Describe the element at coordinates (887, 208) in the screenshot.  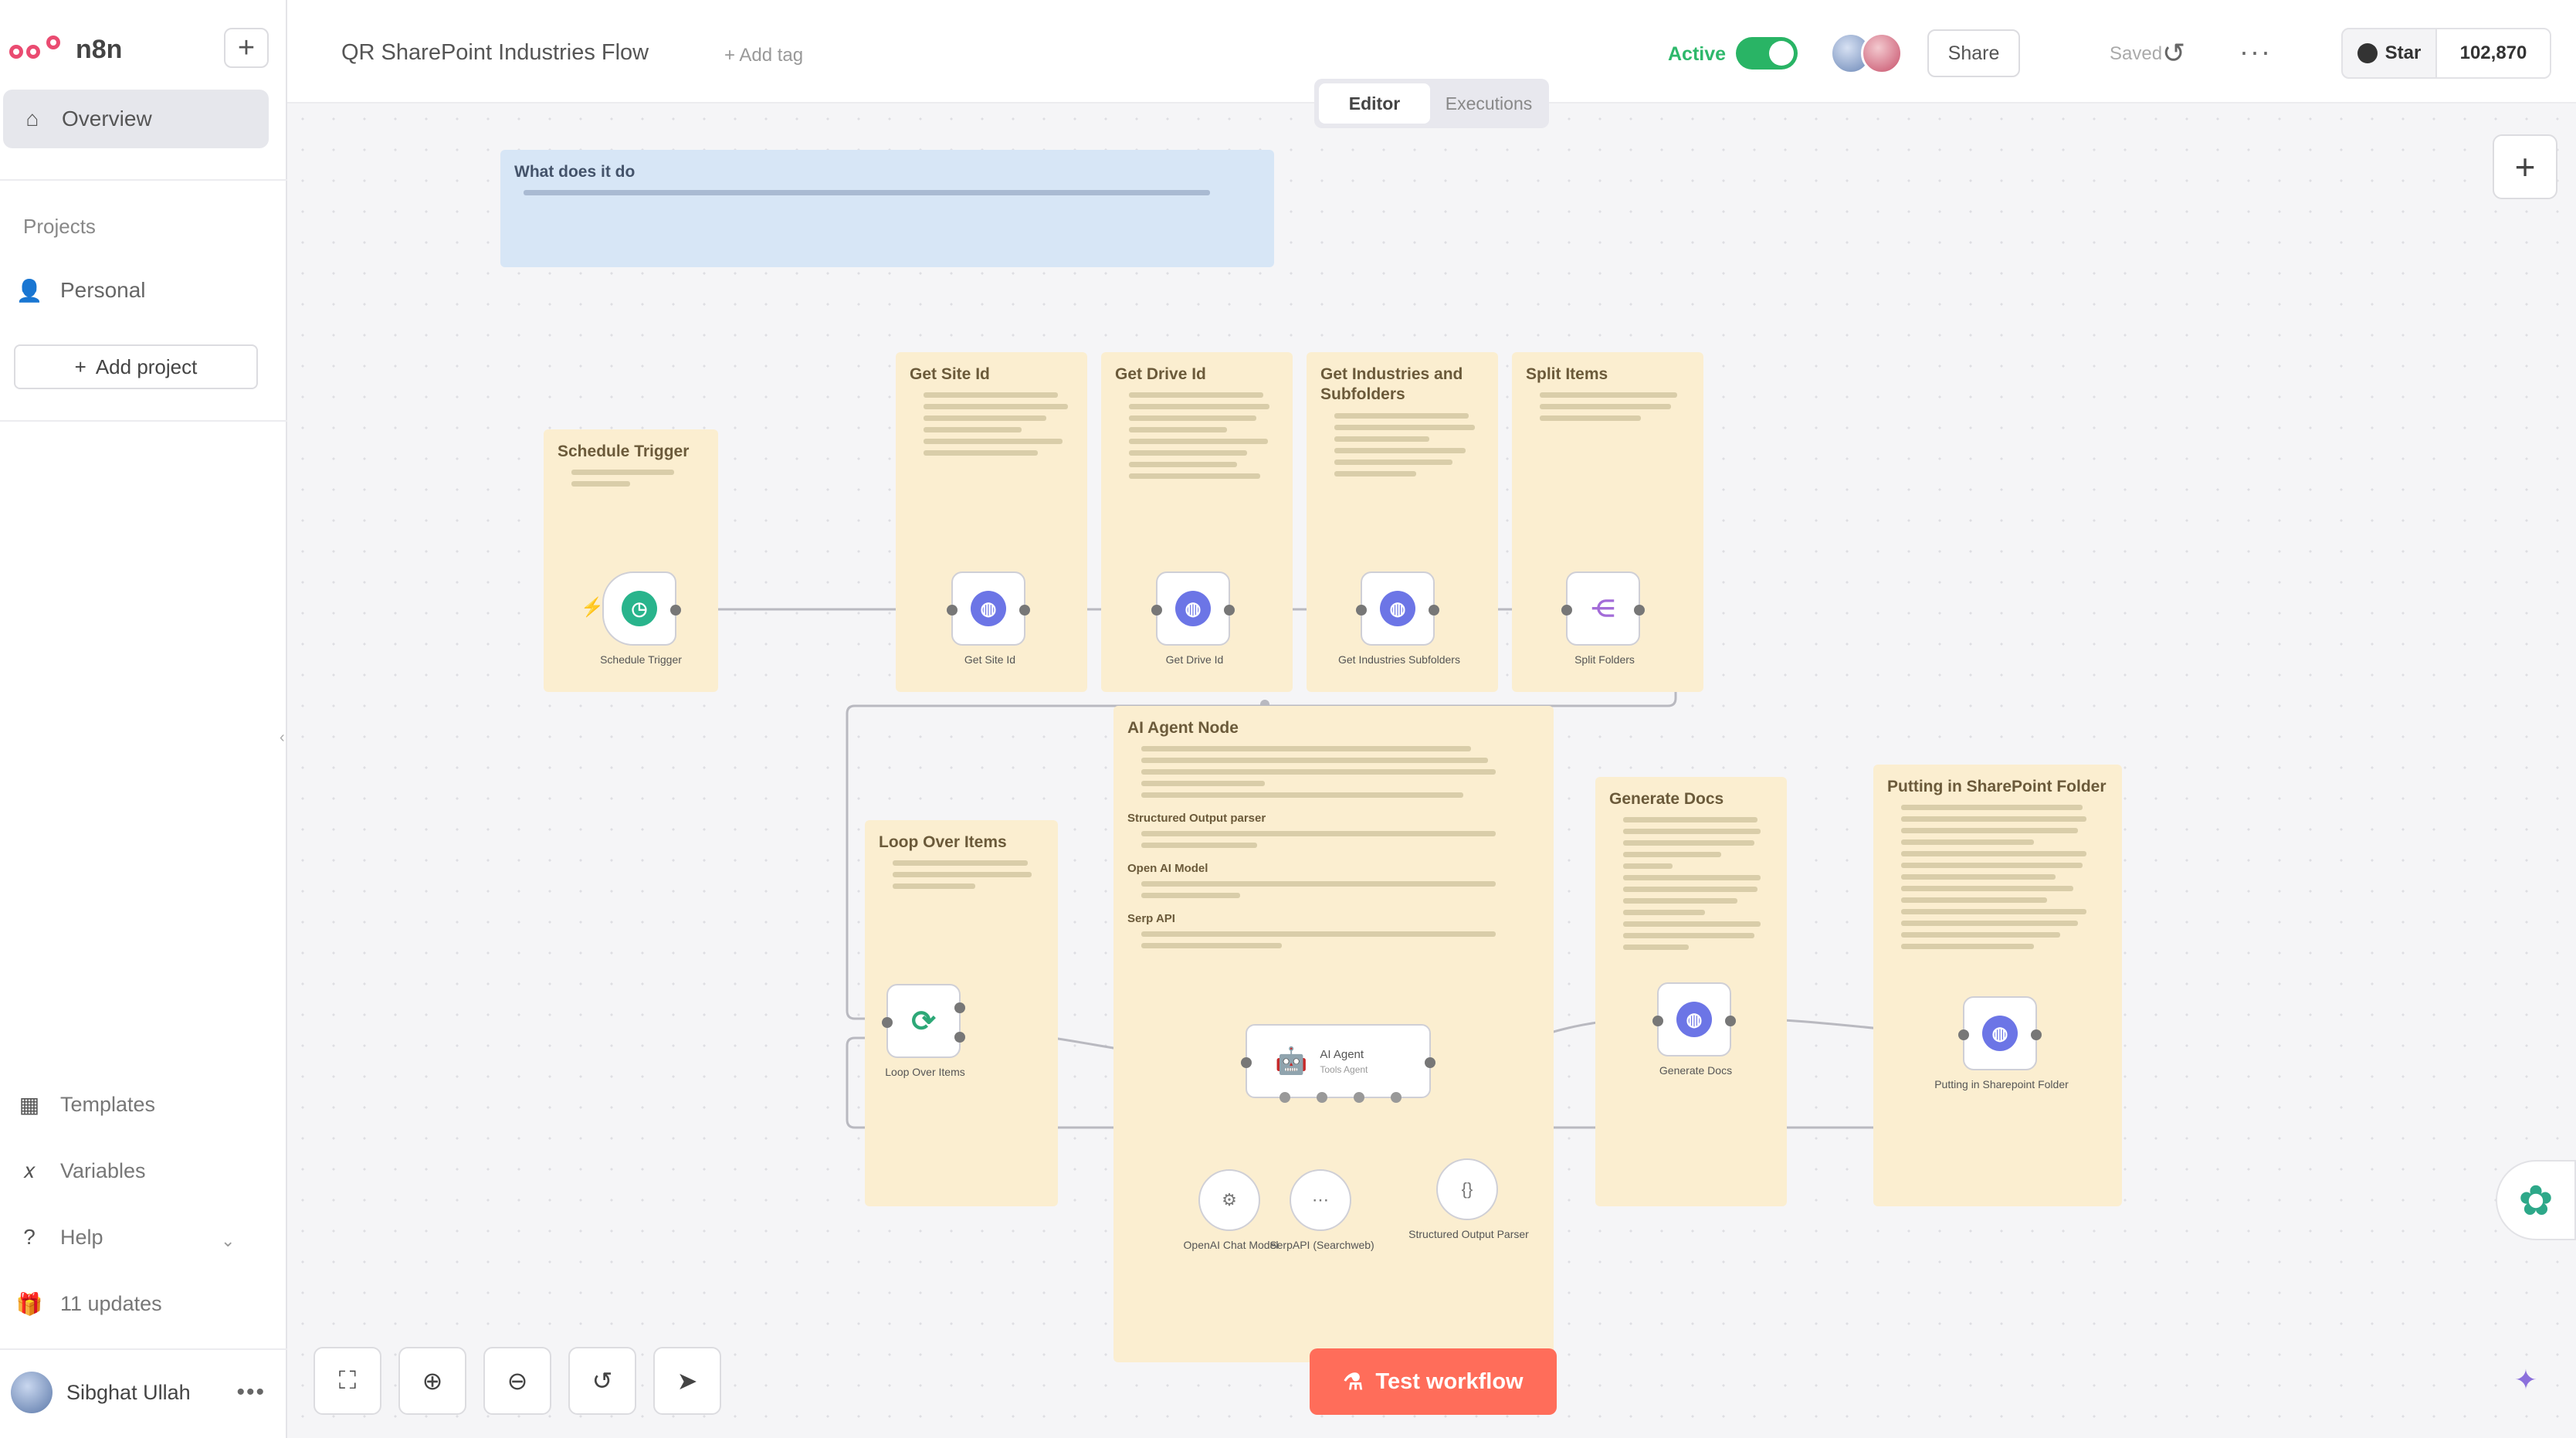
I see `sticky-what-does-it-do: What does it do` at that location.